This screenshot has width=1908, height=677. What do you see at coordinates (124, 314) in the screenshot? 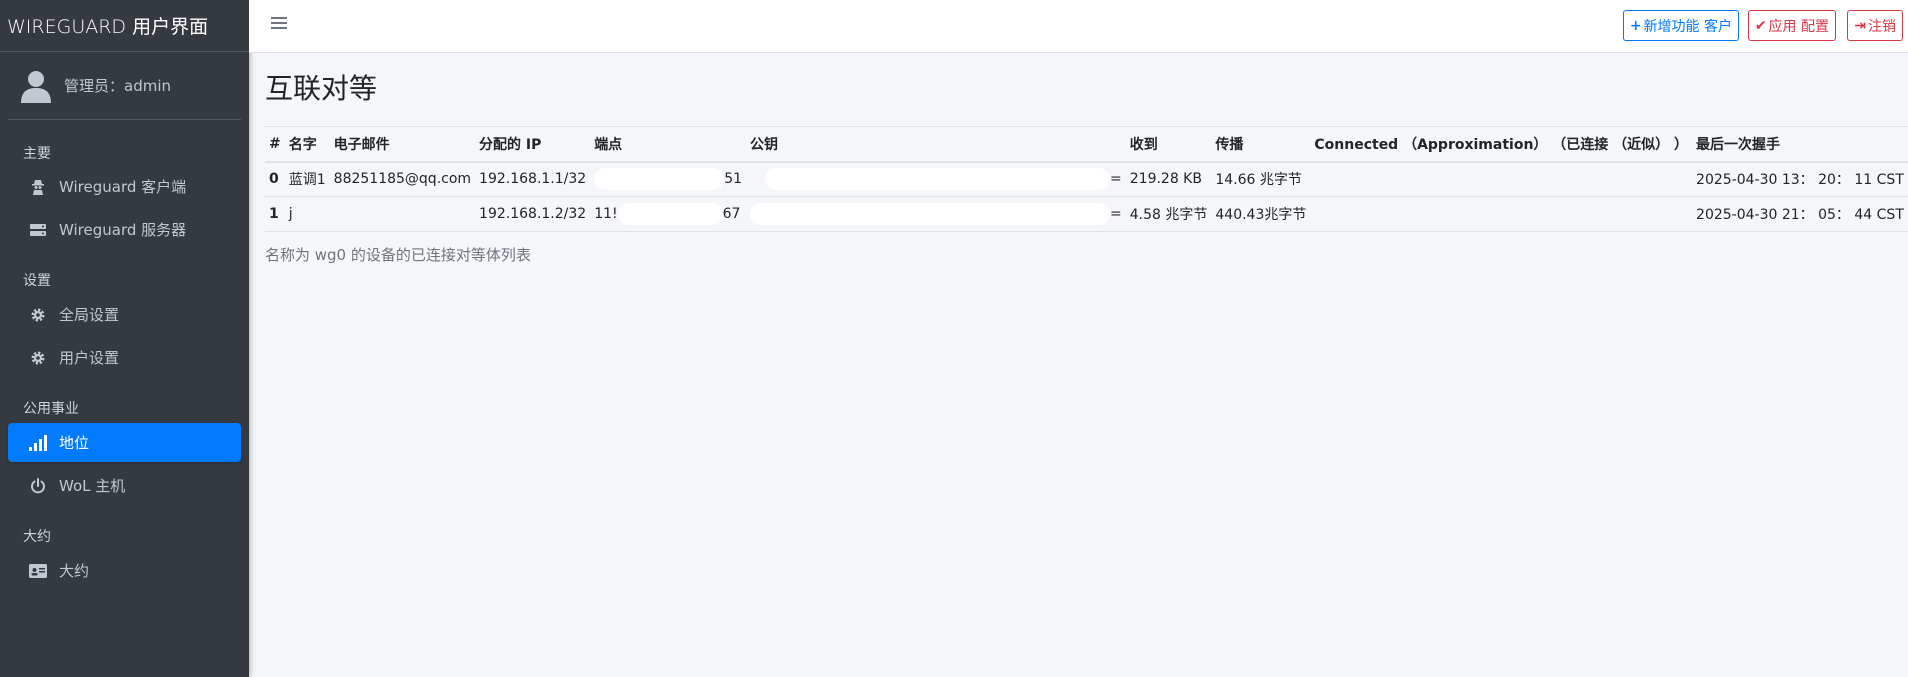
I see `sidebar-item-global-settings: 全局设置` at bounding box center [124, 314].